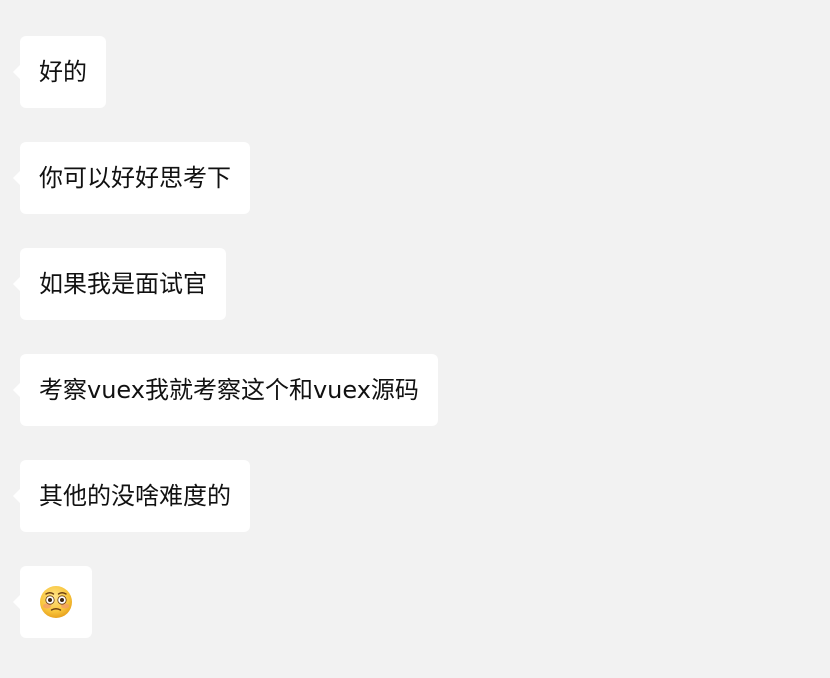  I want to click on message-bubble-emoji, so click(52, 602).